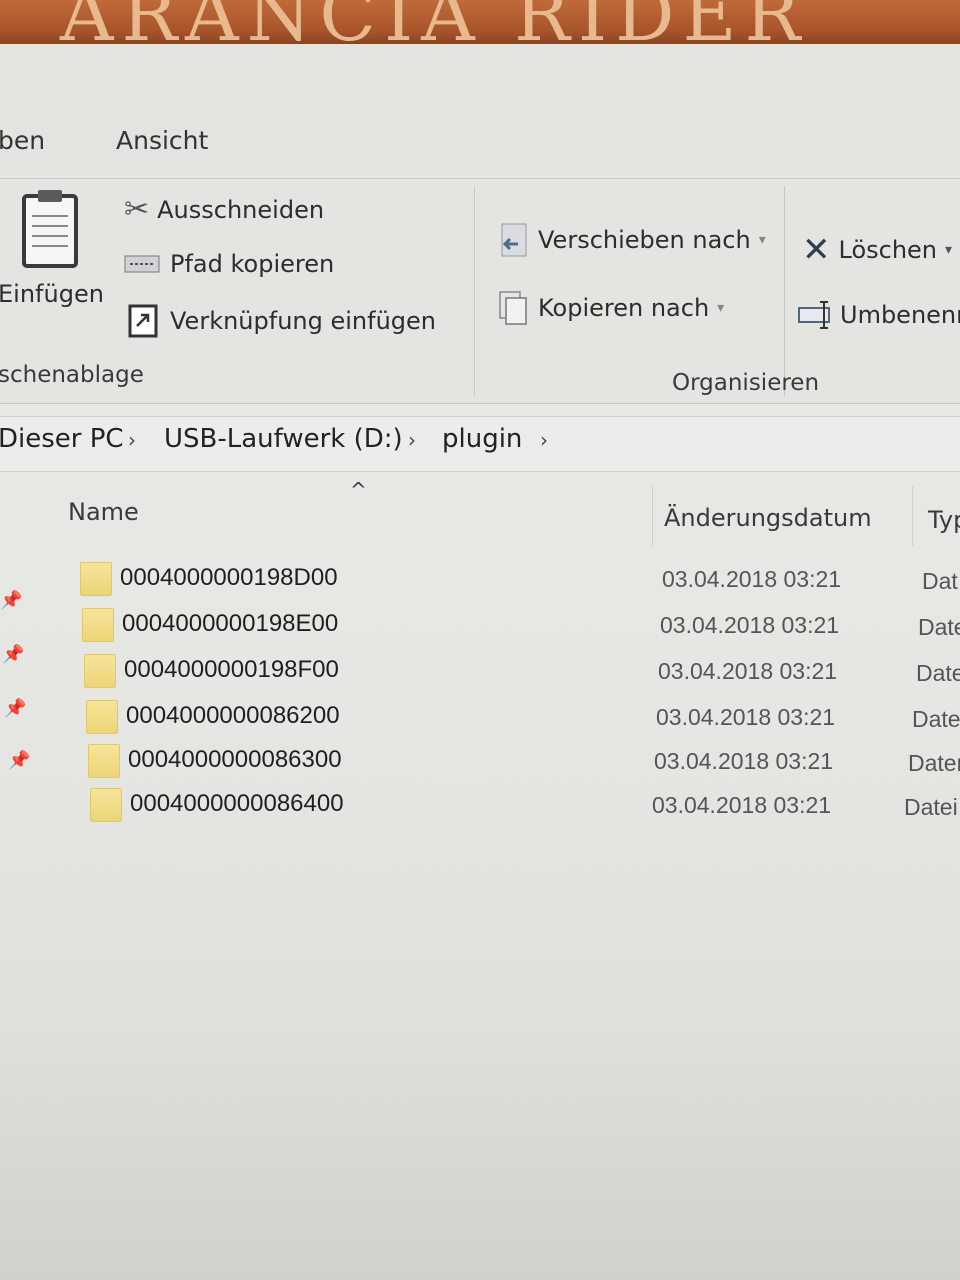 The image size is (960, 1280). I want to click on move-to-icon, so click(514, 240).